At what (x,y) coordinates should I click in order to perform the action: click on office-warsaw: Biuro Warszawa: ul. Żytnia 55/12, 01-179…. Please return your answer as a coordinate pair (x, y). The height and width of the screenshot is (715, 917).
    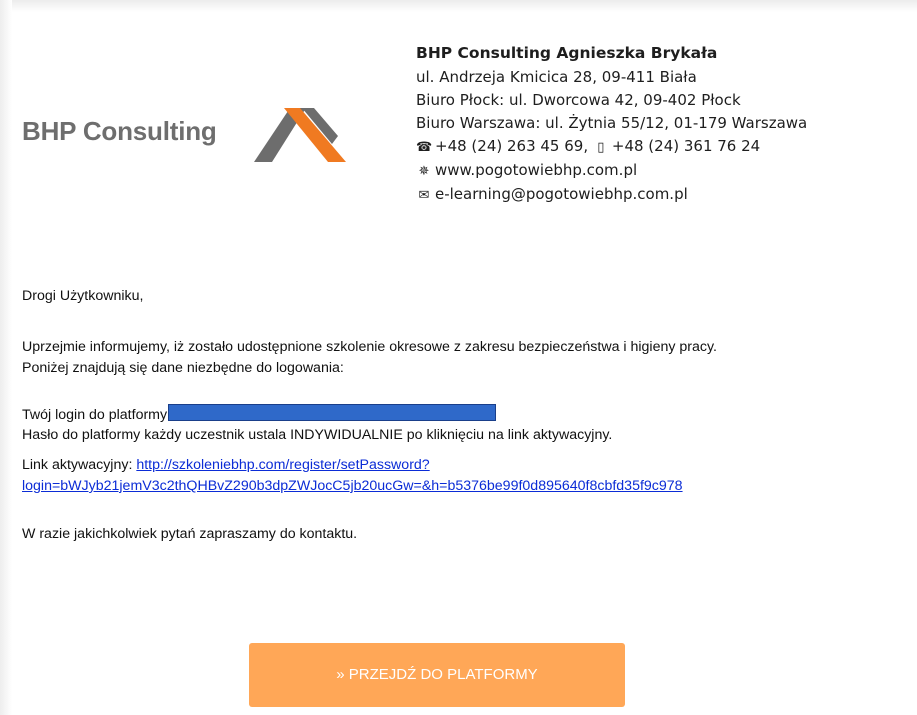
    Looking at the image, I should click on (612, 123).